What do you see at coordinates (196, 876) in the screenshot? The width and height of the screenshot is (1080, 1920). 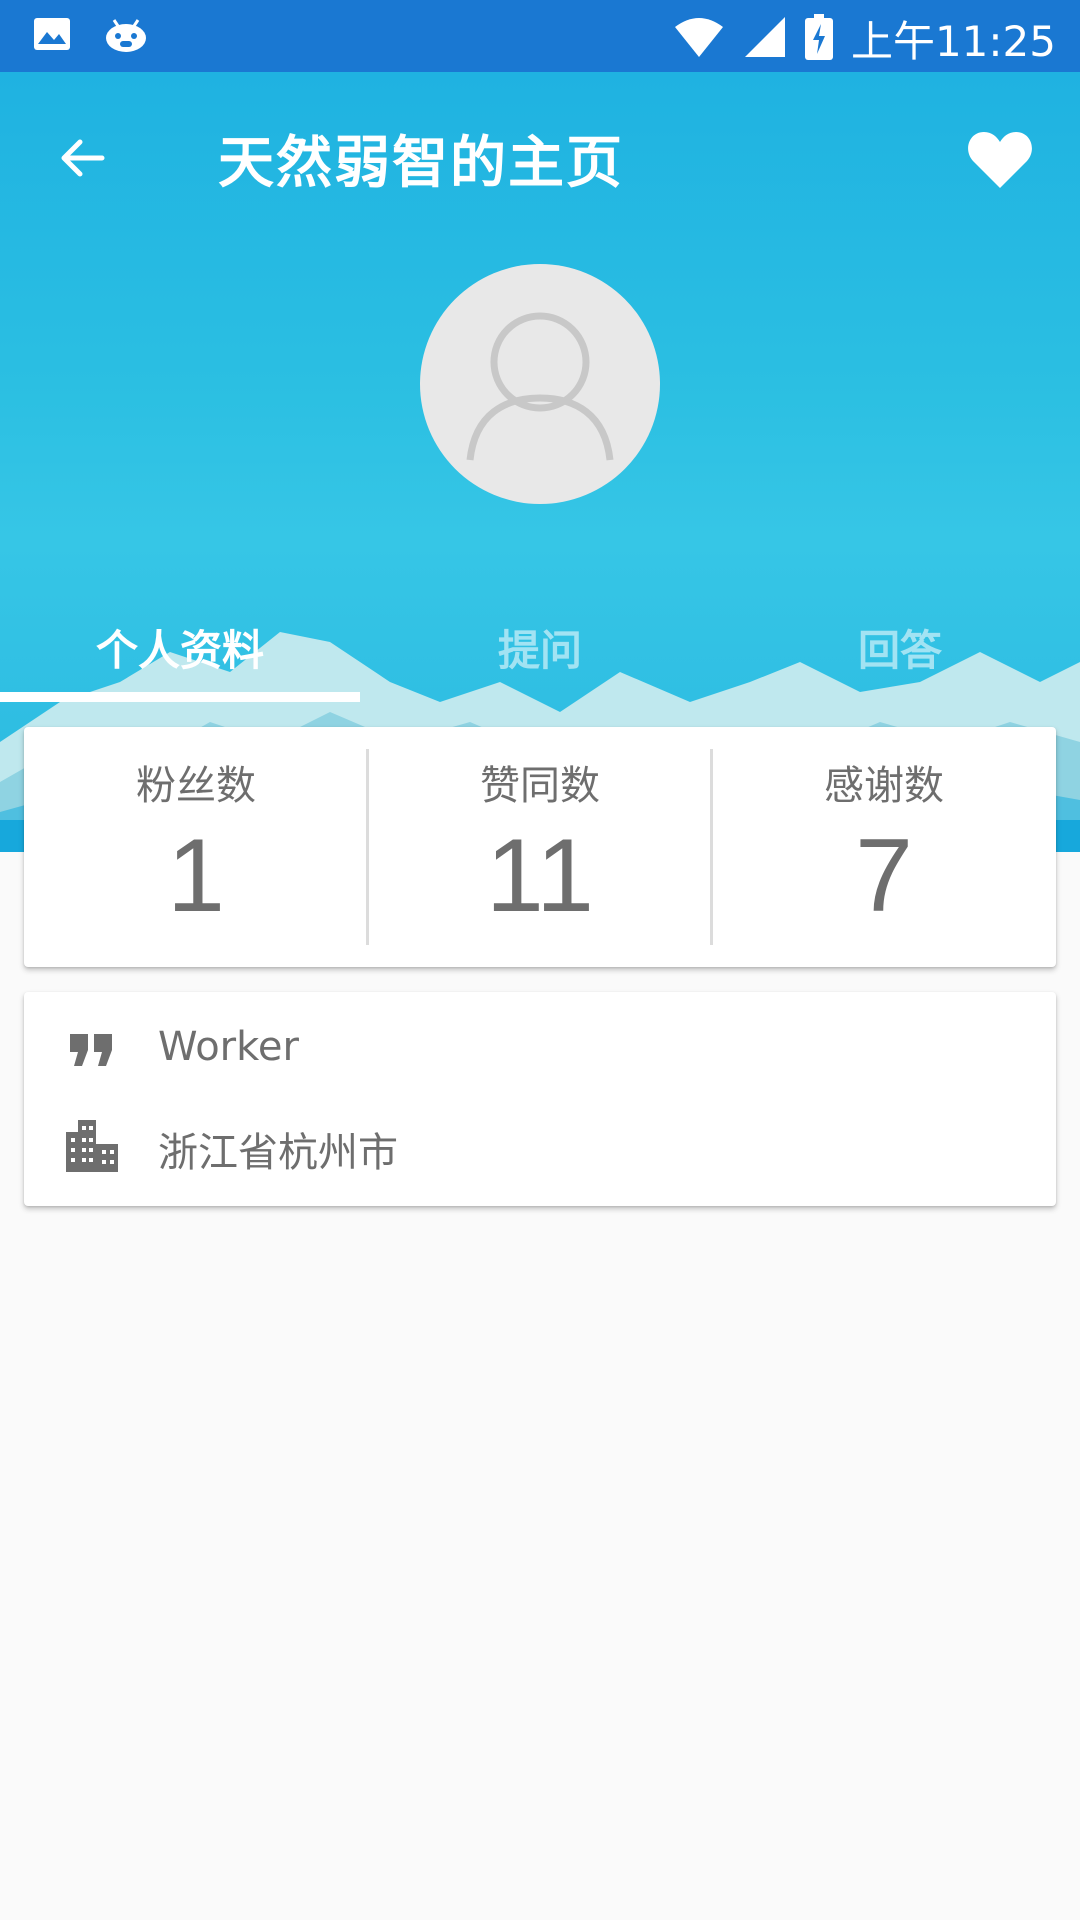 I see `stat-value: 1` at bounding box center [196, 876].